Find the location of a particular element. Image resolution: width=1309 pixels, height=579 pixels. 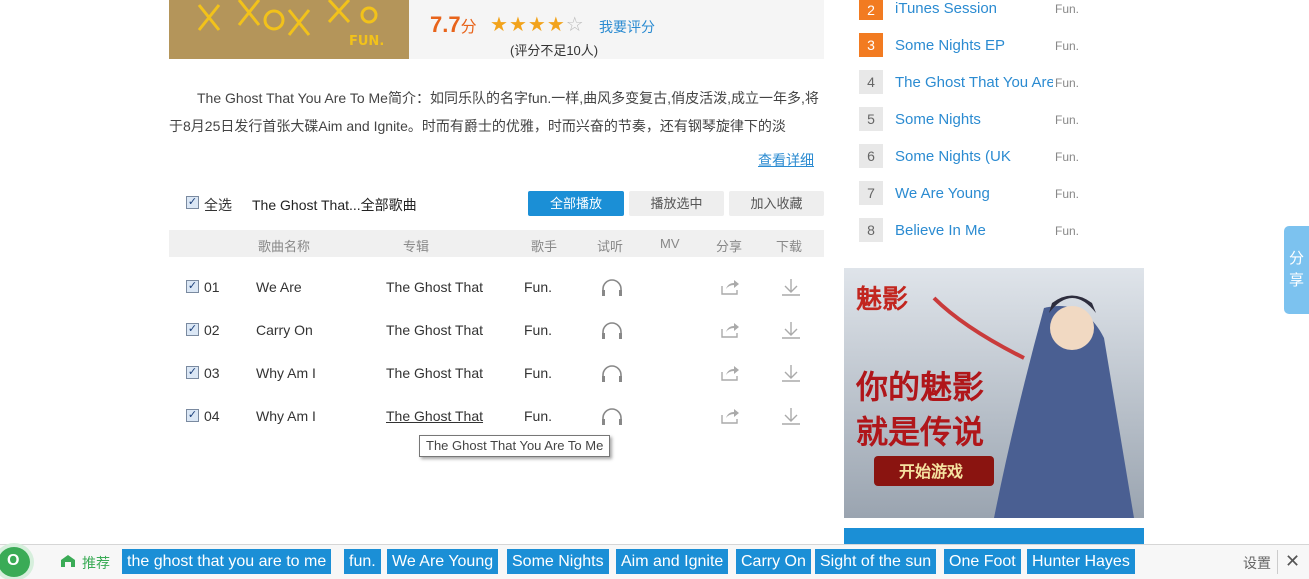

settings-link: 设置 is located at coordinates (1257, 563).